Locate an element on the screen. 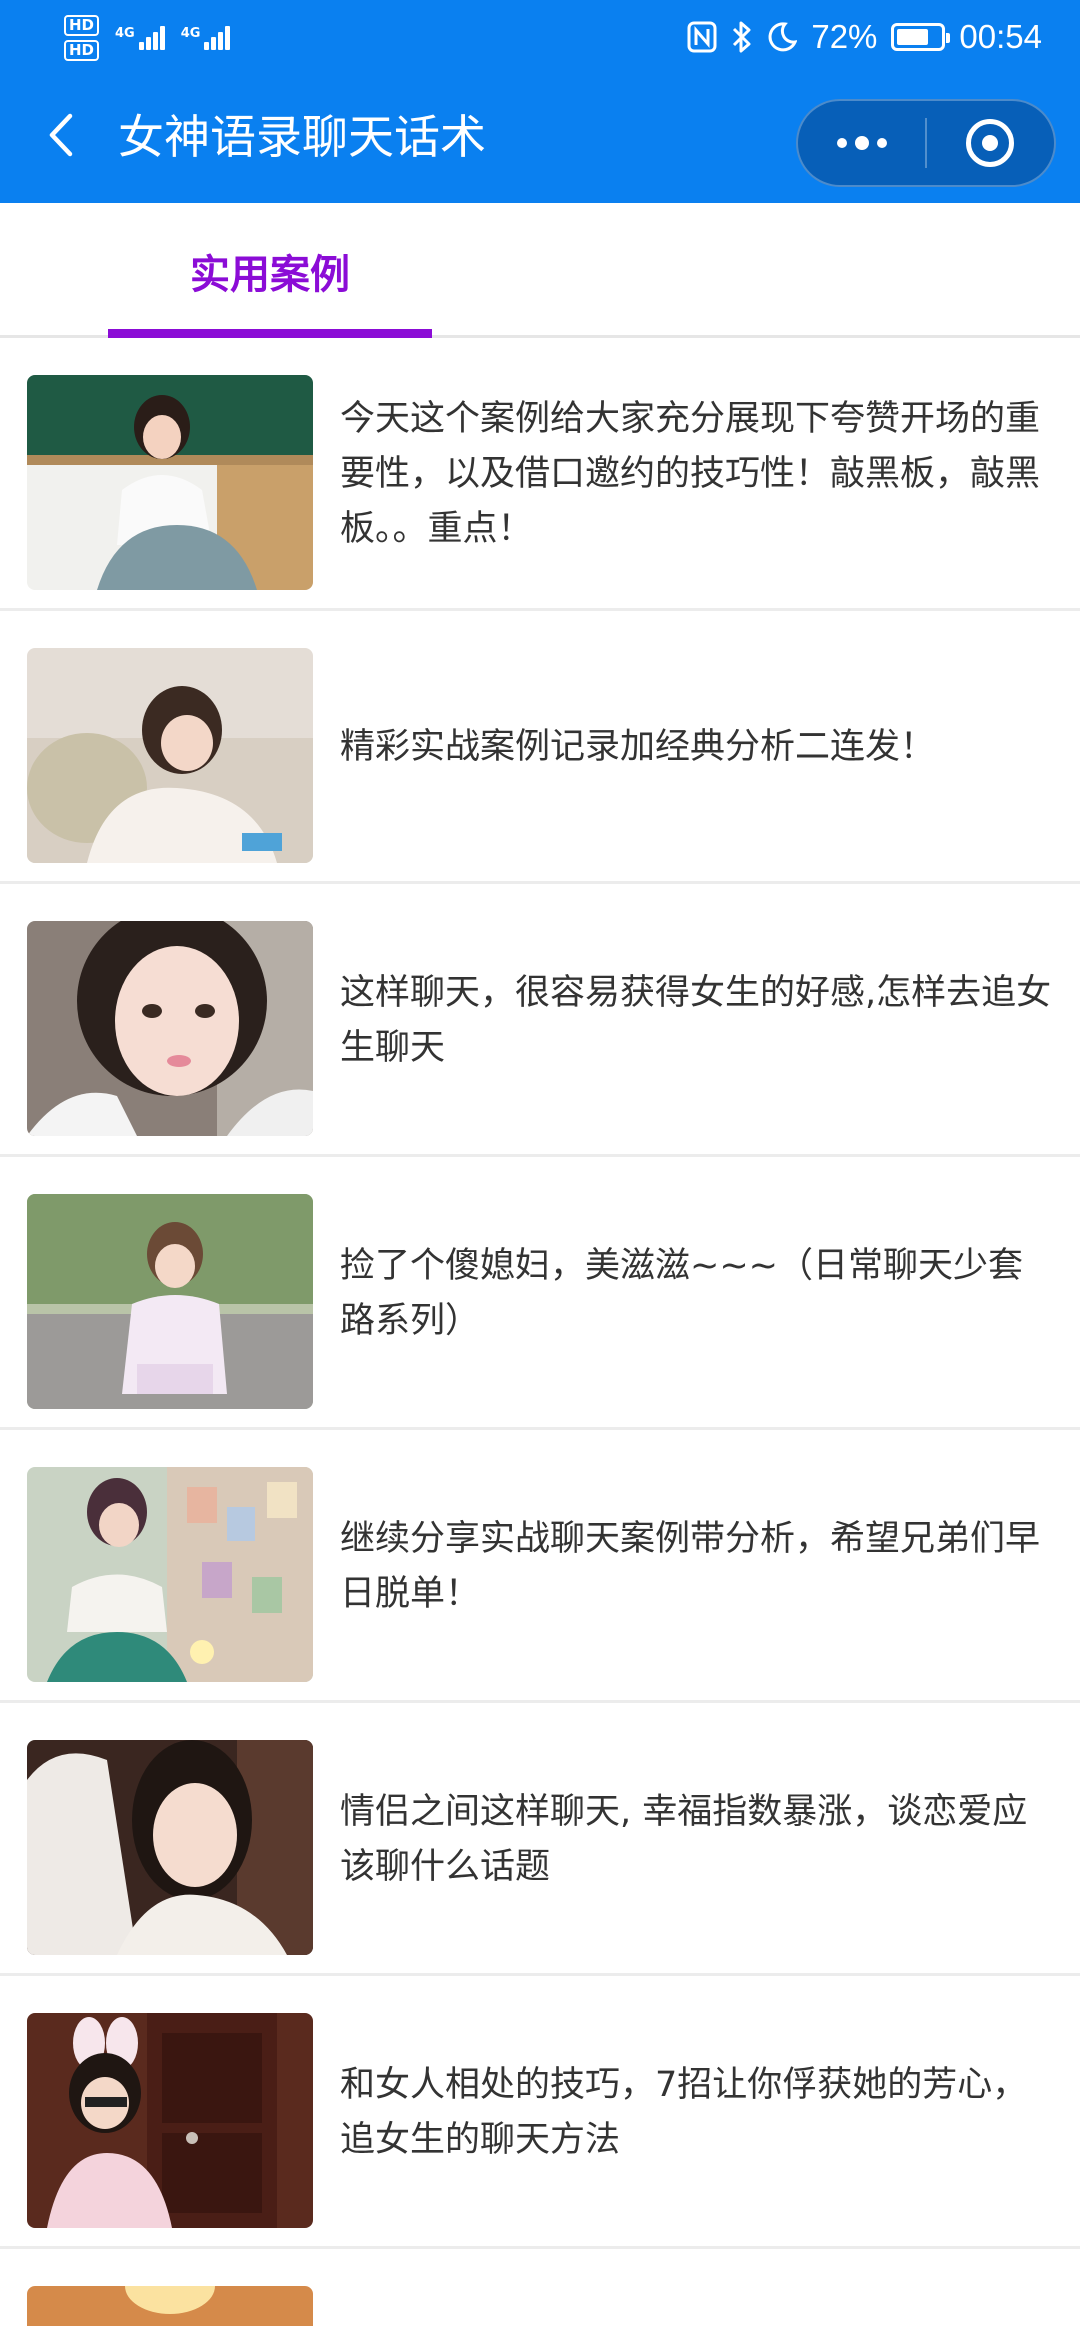 This screenshot has width=1080, height=2340. battery-percent: 72% is located at coordinates (844, 36).